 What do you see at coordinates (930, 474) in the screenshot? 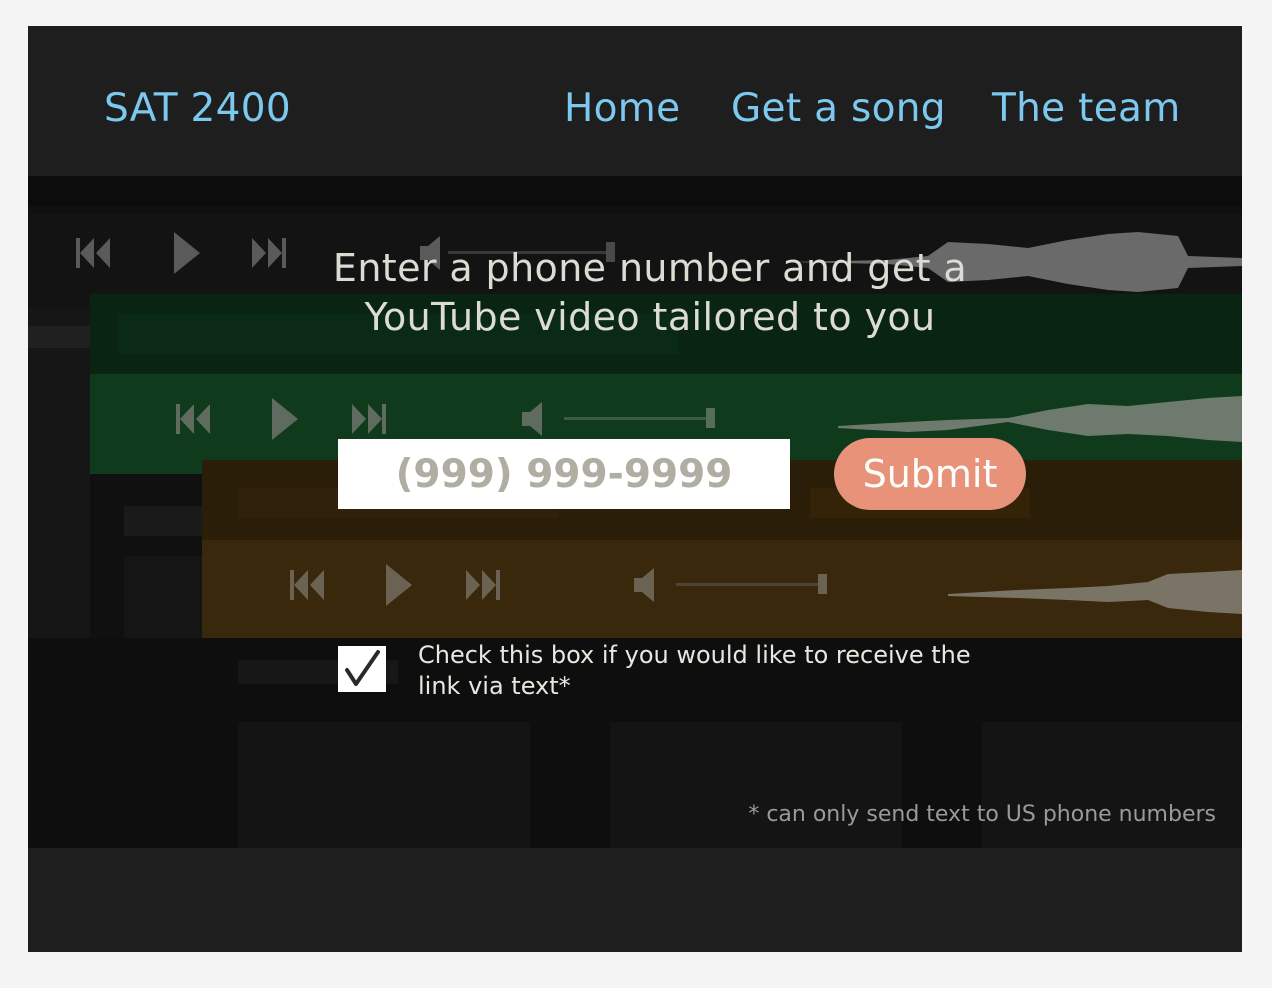
I see `submit-button: Submit` at bounding box center [930, 474].